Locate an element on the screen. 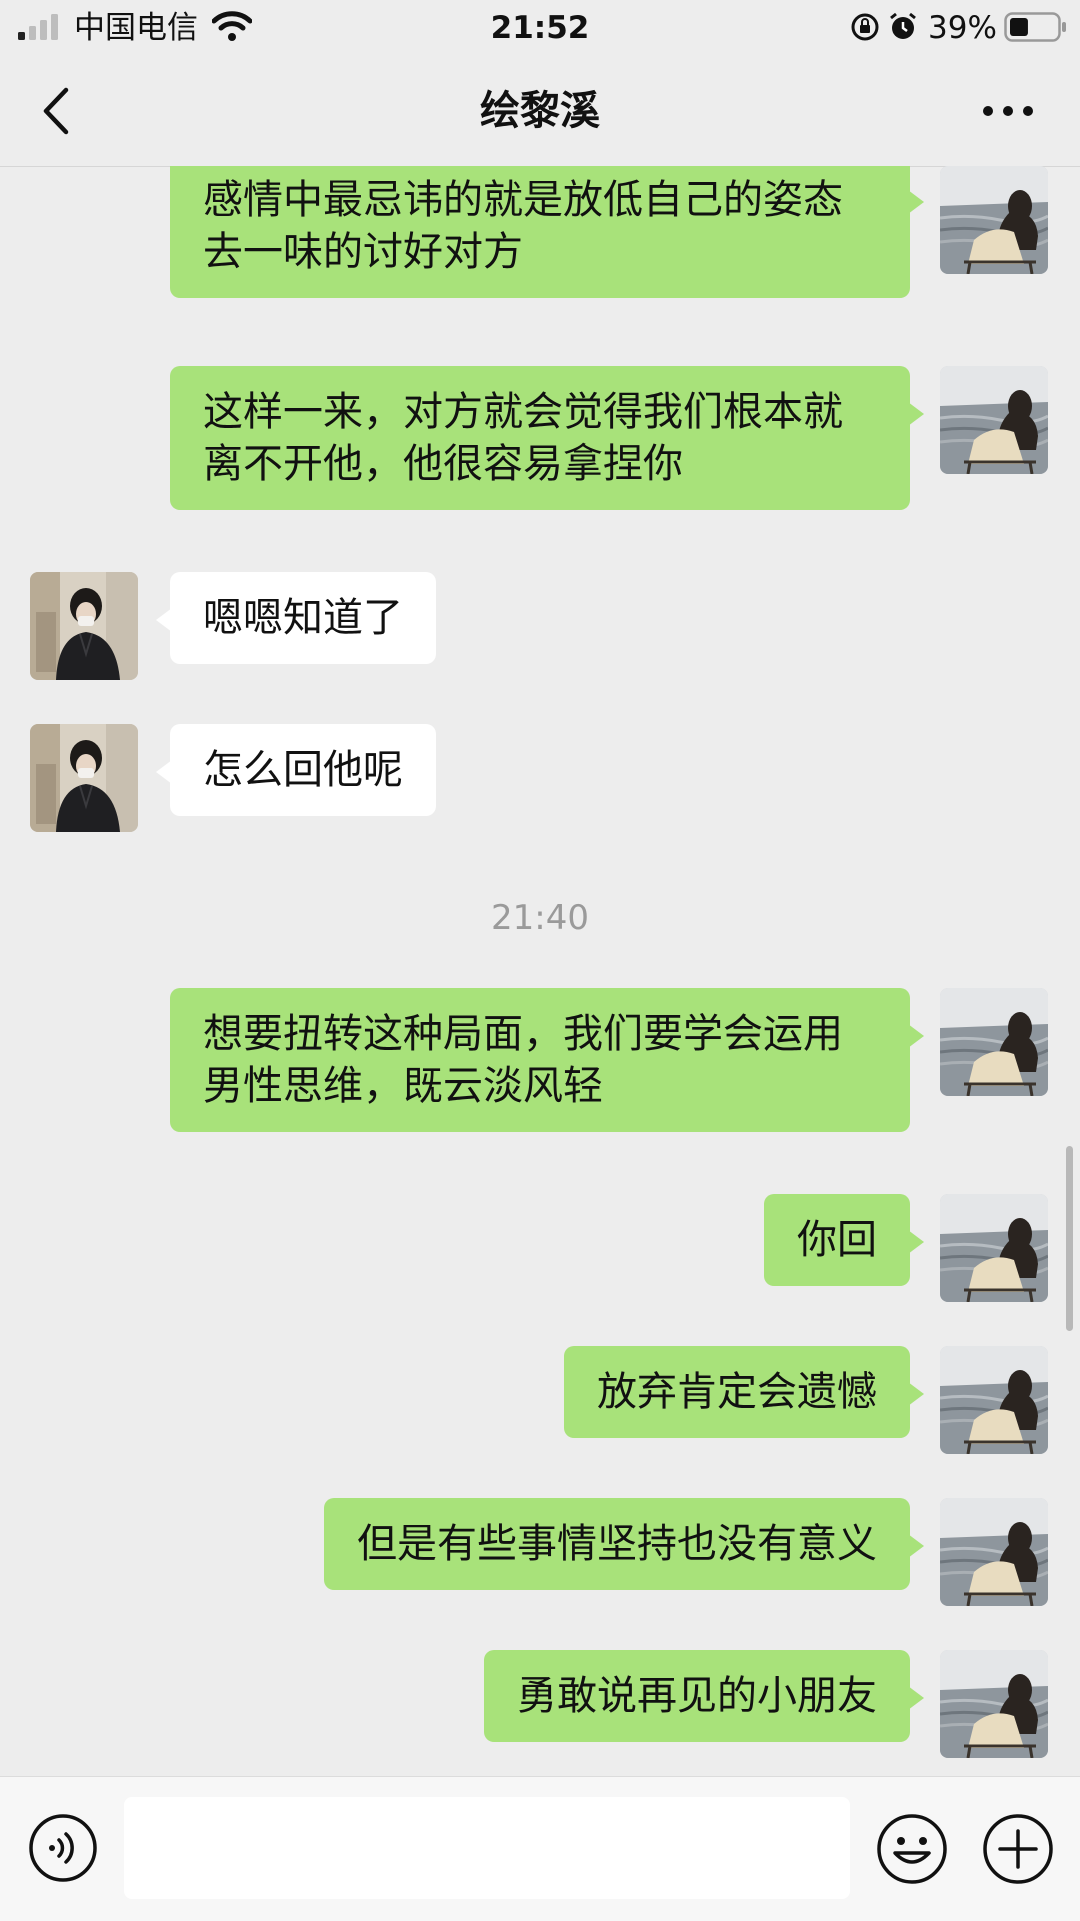 This screenshot has height=1921, width=1080. message-bubble-incoming: 怎么回他呢 is located at coordinates (296, 770).